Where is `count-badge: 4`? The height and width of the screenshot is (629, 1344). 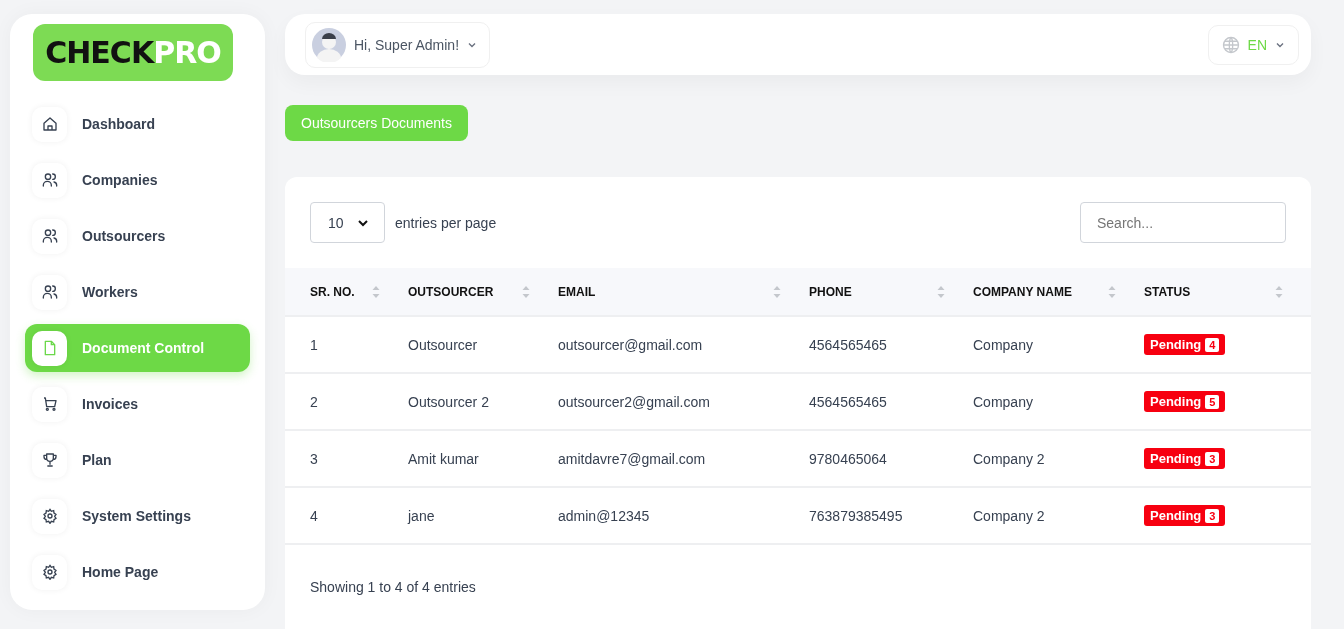
count-badge: 4 is located at coordinates (1212, 344).